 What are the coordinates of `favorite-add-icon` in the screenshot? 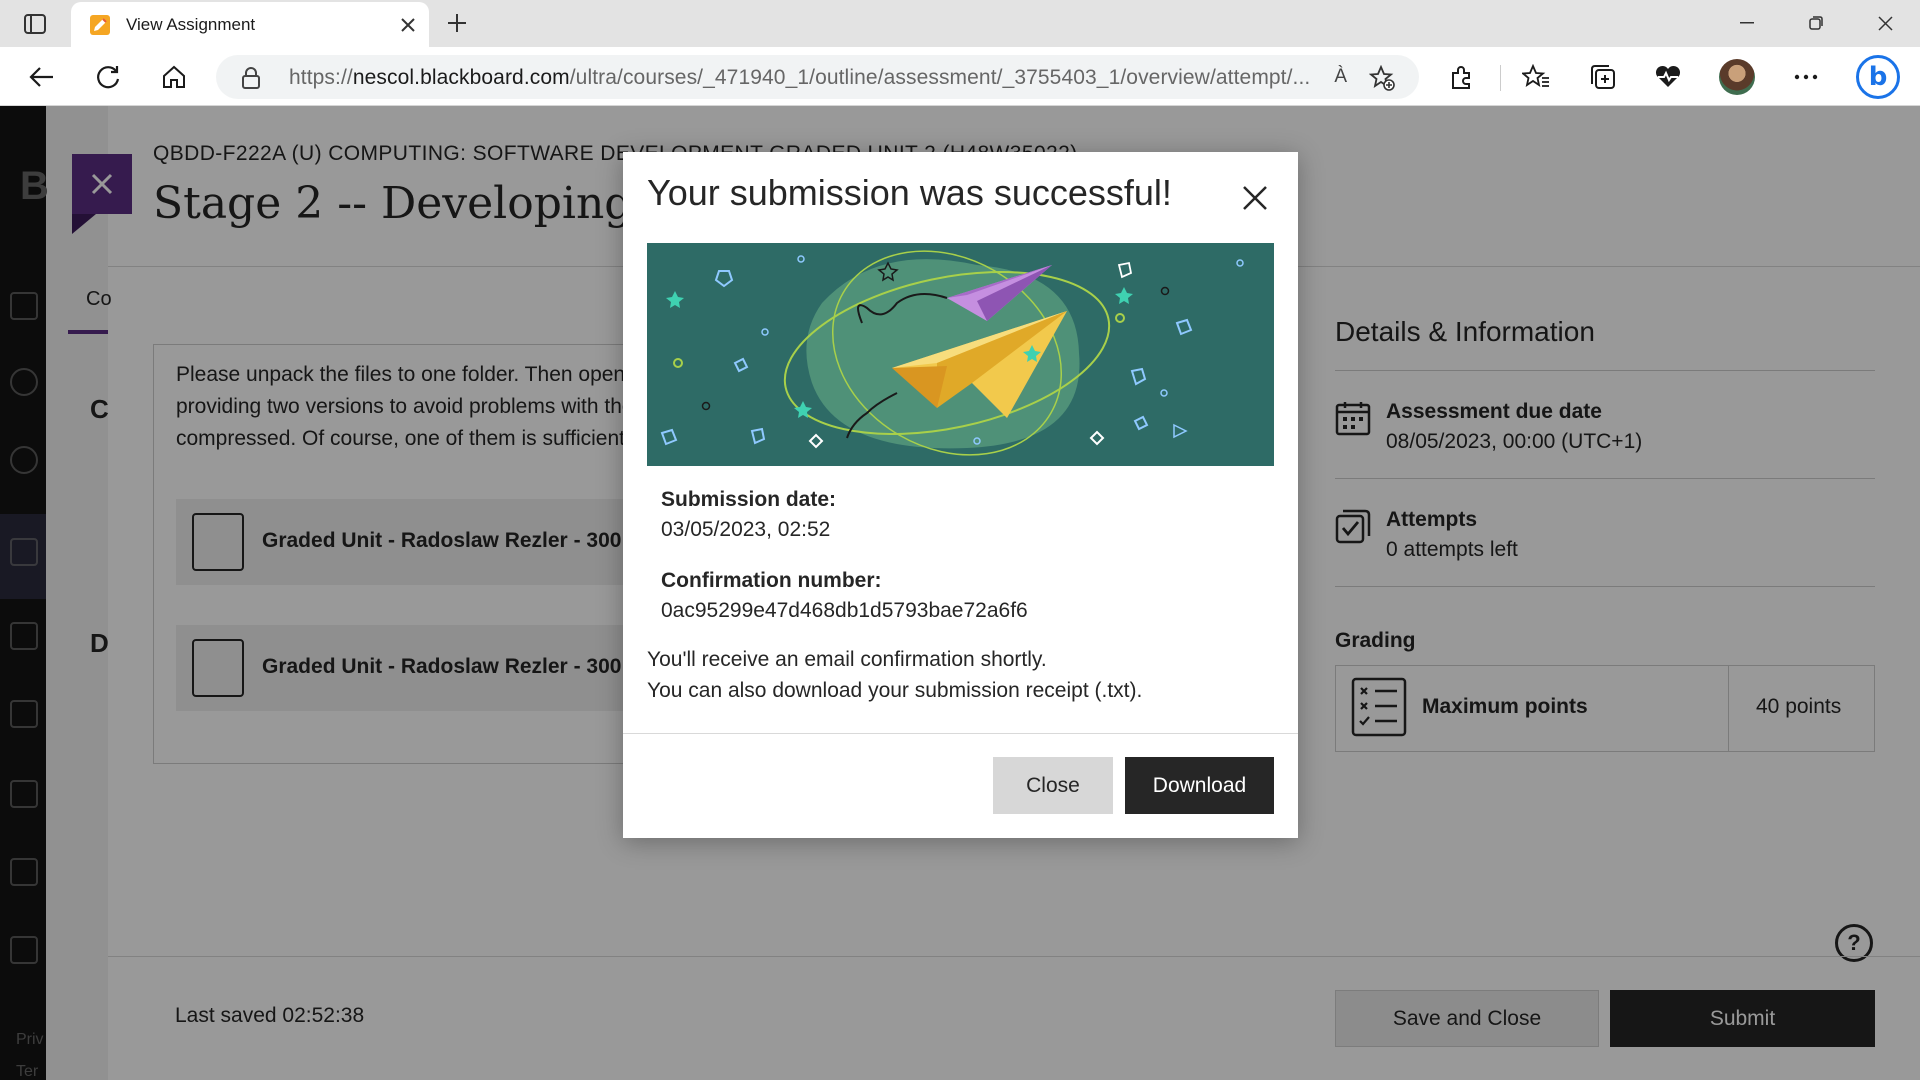 It's located at (1381, 80).